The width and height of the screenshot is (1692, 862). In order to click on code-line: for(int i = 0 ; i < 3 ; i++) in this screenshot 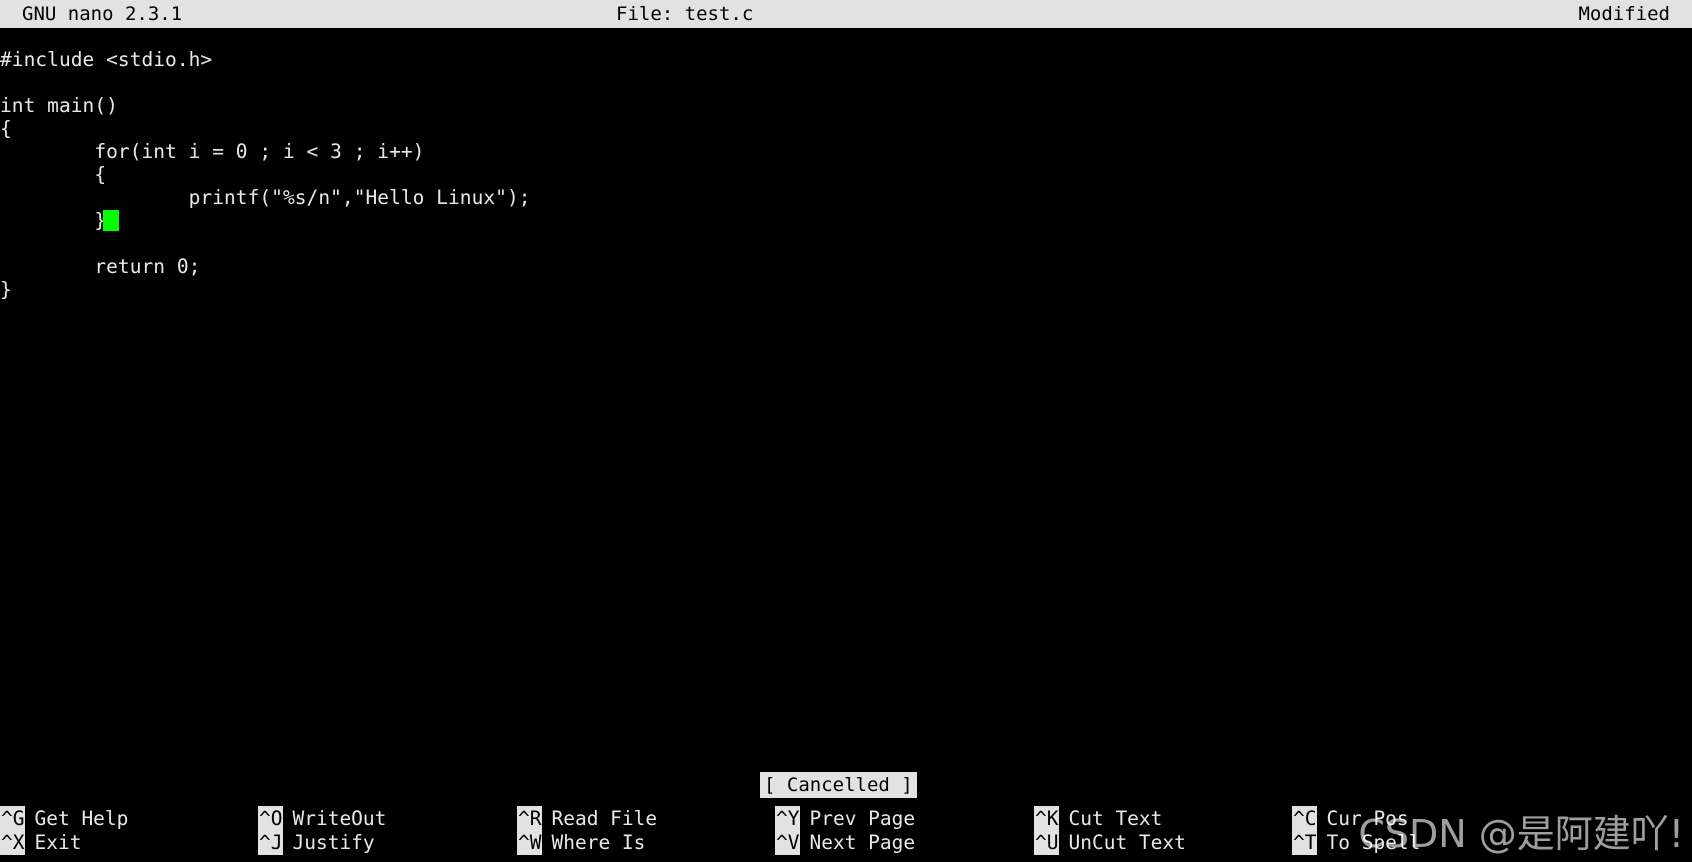, I will do `click(212, 151)`.